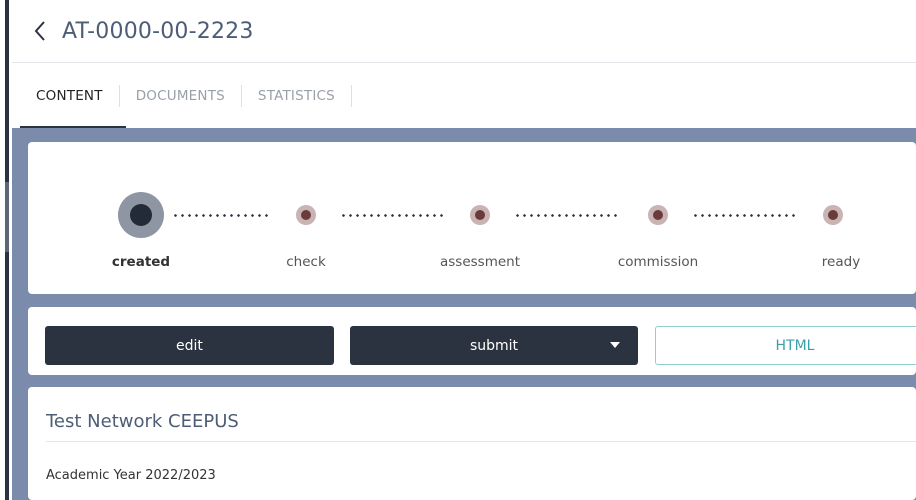  Describe the element at coordinates (841, 262) in the screenshot. I see `step-label-ready: ready` at that location.